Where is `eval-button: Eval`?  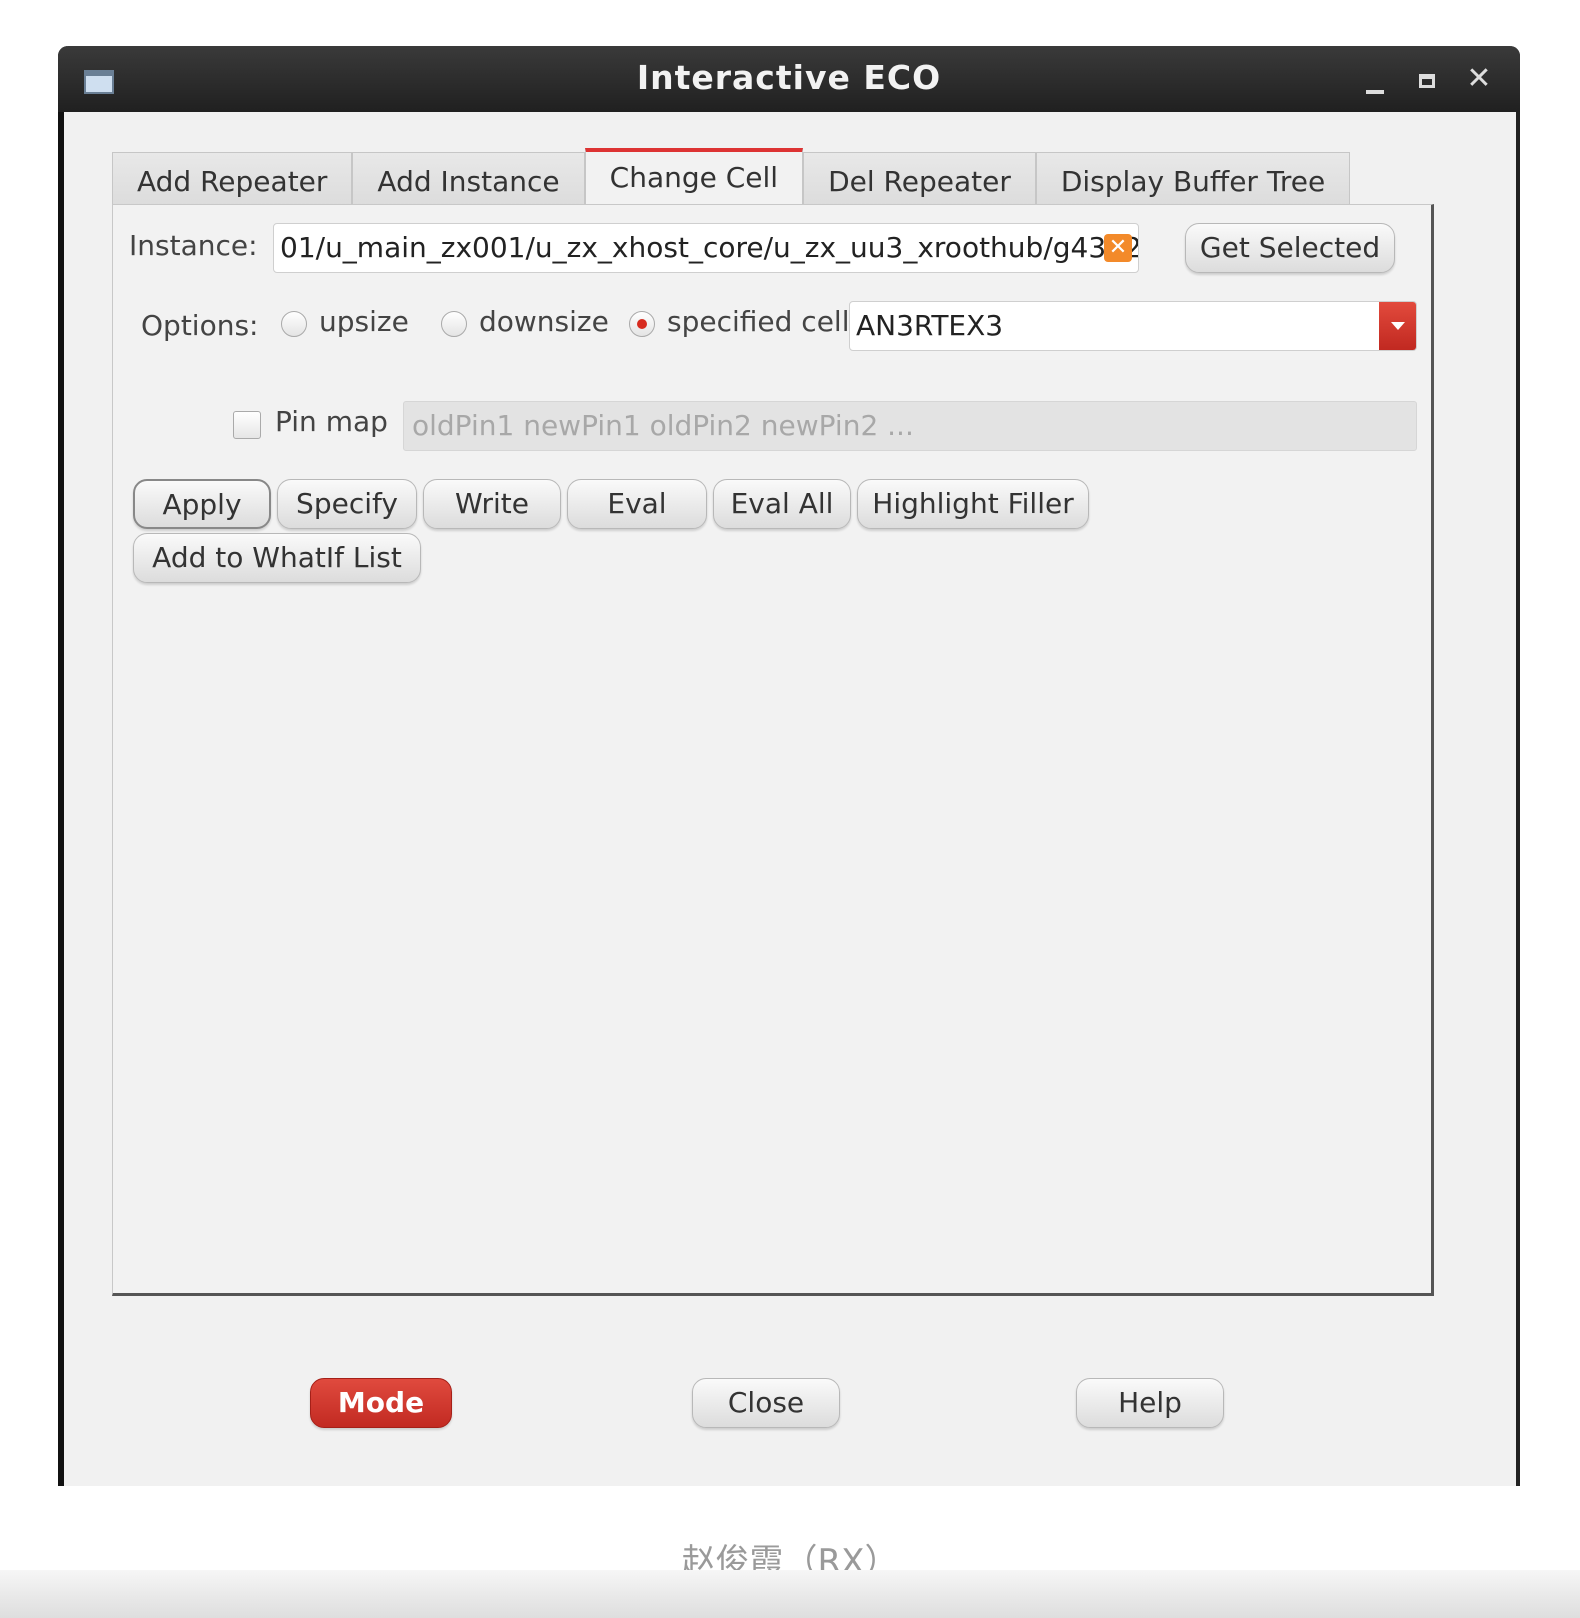
eval-button: Eval is located at coordinates (637, 504).